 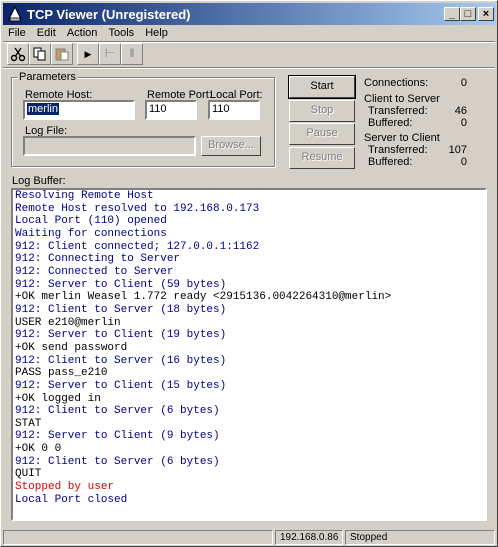 I want to click on log-line: Resolving Remote Host, so click(x=84, y=196).